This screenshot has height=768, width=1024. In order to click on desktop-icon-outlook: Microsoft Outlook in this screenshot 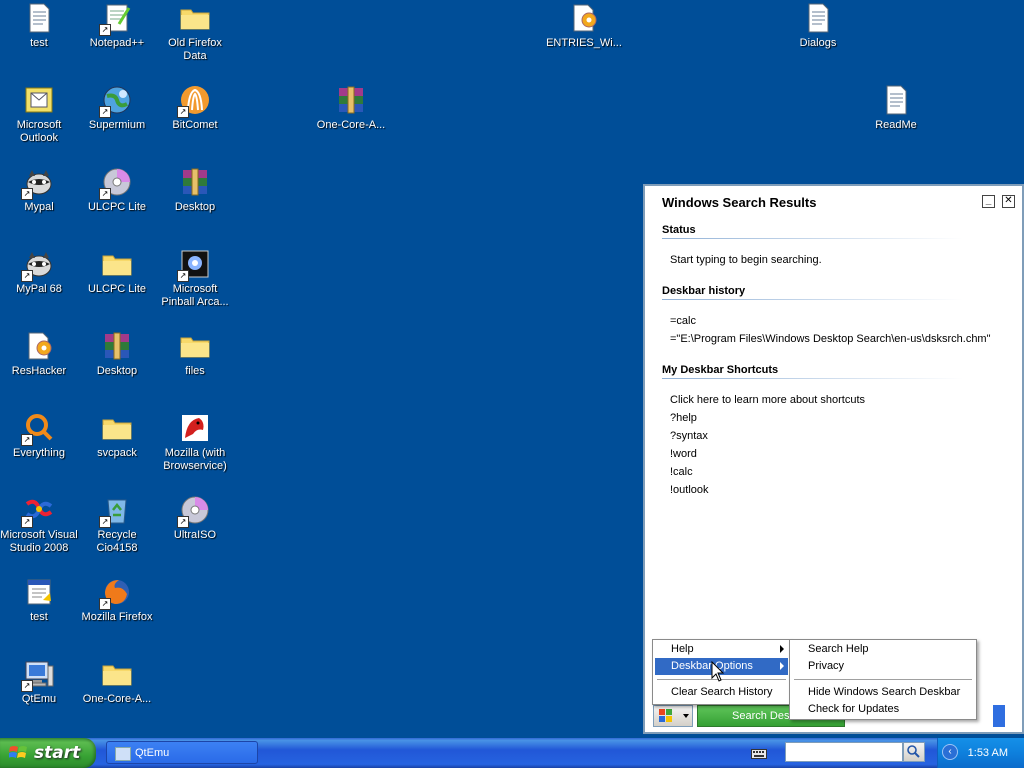, I will do `click(39, 114)`.